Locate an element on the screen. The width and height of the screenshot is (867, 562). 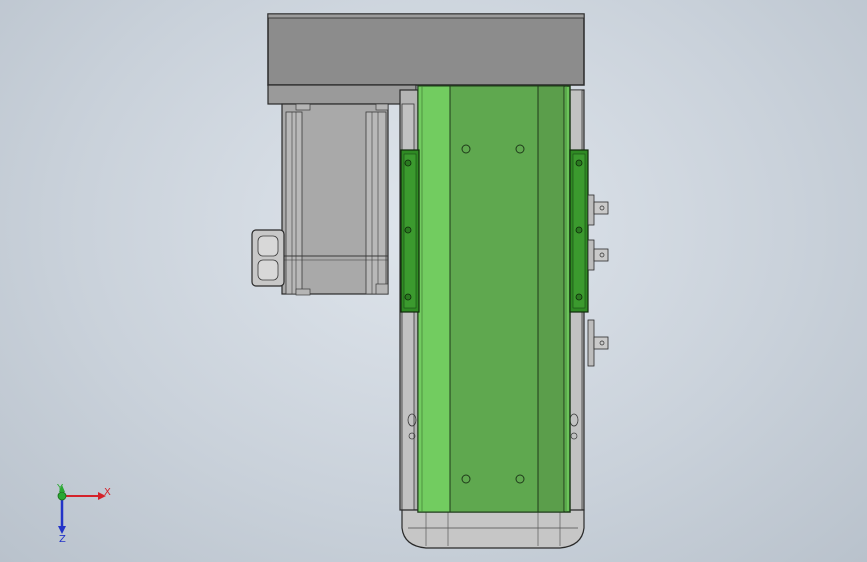
z-axis-label: Z is located at coordinates (62, 539).